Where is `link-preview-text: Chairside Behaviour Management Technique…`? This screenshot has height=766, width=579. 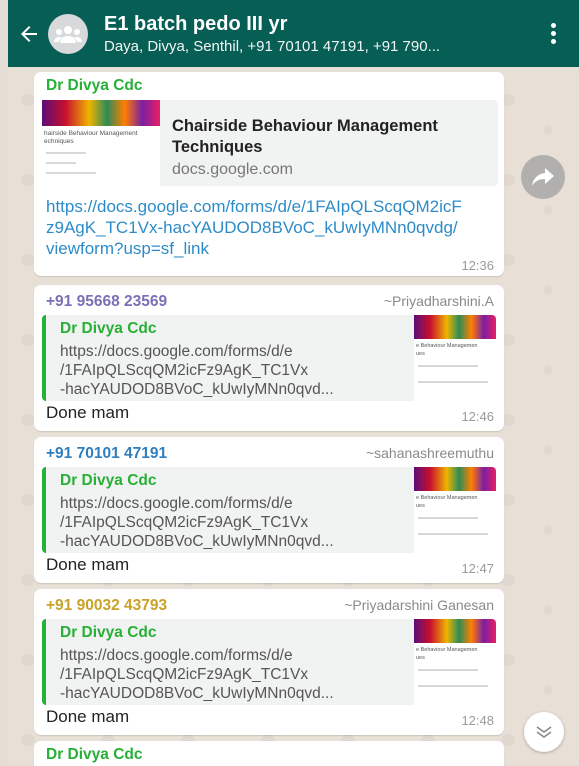
link-preview-text: Chairside Behaviour Management Technique… is located at coordinates (326, 143).